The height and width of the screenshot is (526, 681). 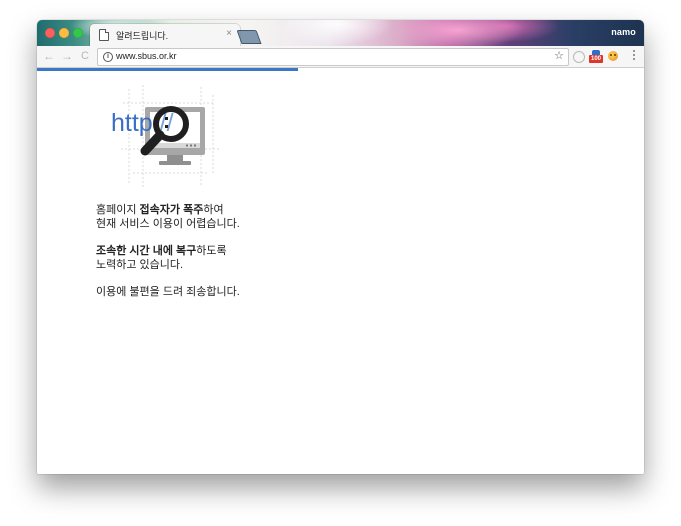 I want to click on message-text: 홈페이지, so click(x=118, y=210).